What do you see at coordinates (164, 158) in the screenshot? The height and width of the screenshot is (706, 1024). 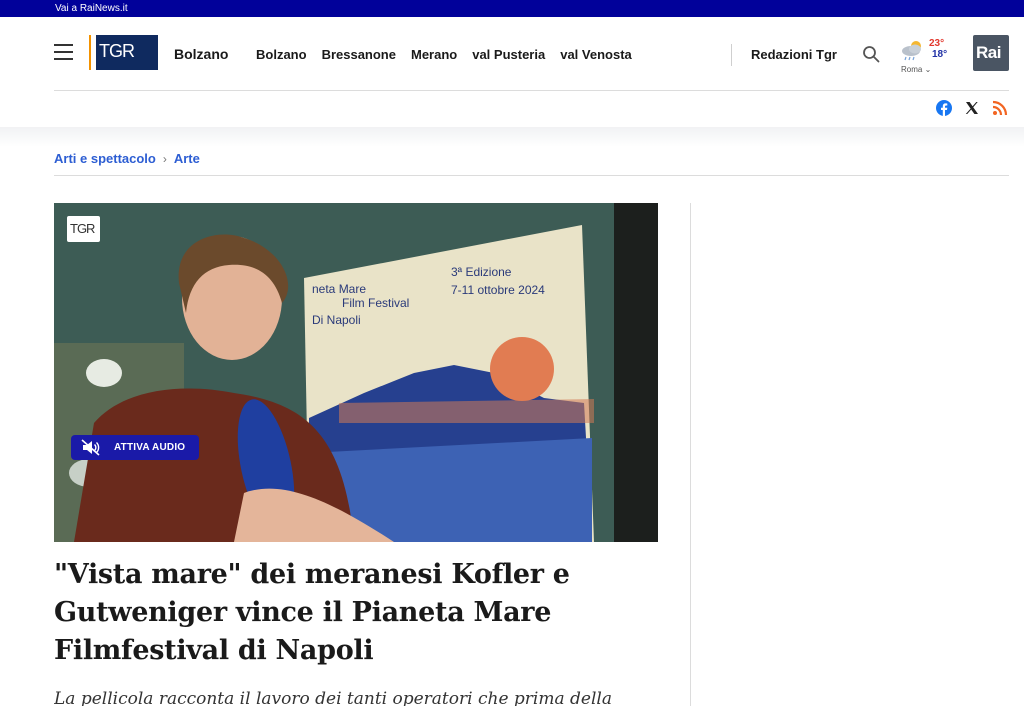 I see `chevron-right-icon: ›` at bounding box center [164, 158].